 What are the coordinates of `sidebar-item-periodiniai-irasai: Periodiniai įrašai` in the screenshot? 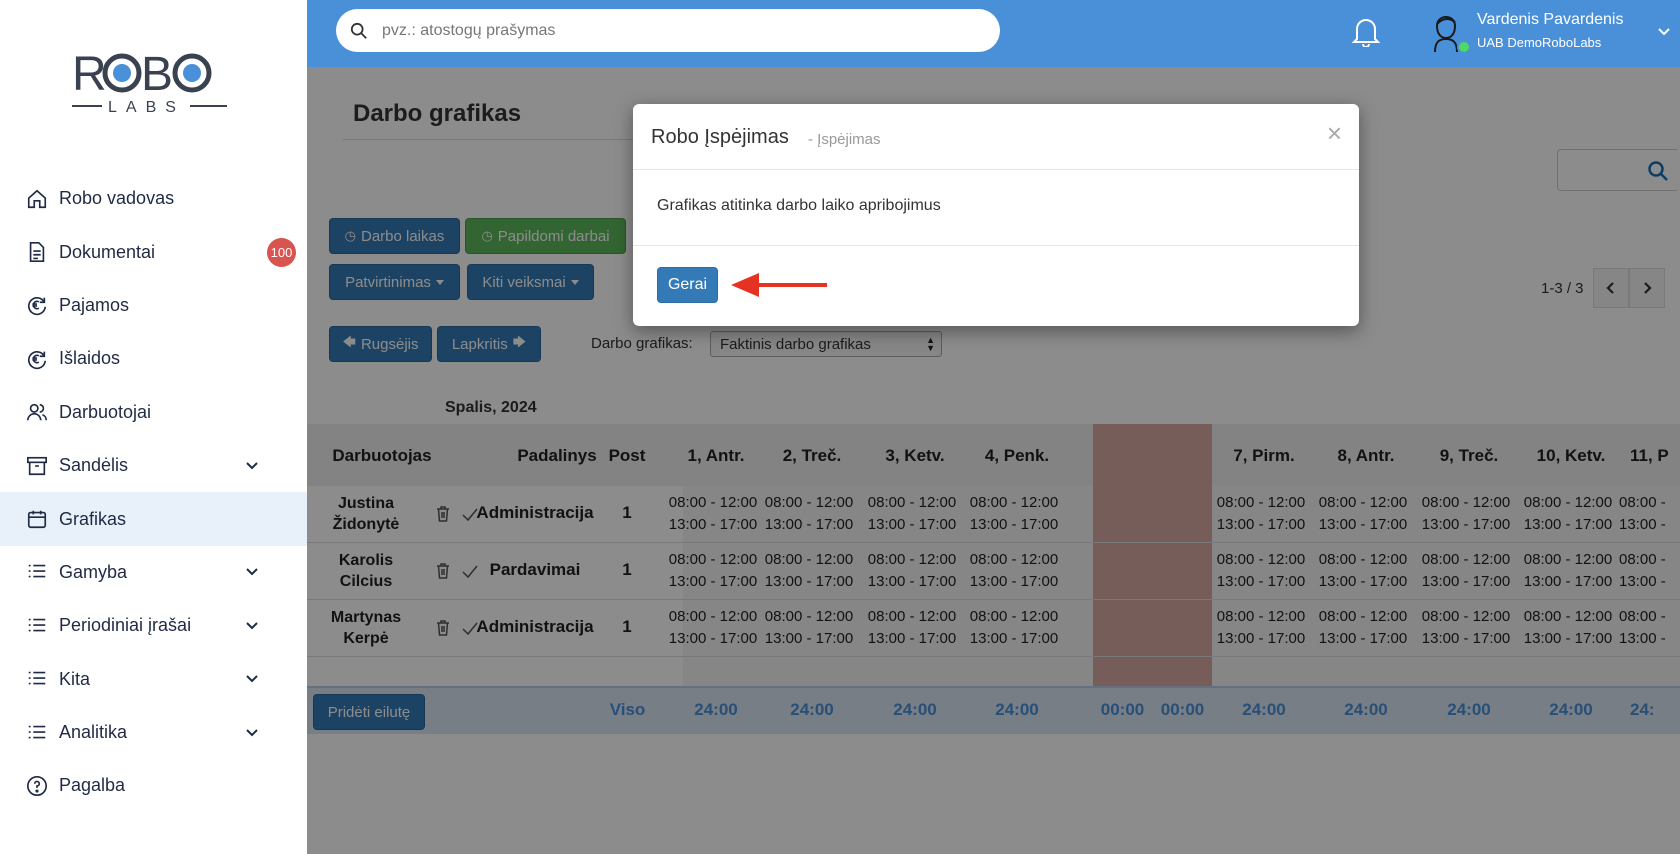 It's located at (153, 625).